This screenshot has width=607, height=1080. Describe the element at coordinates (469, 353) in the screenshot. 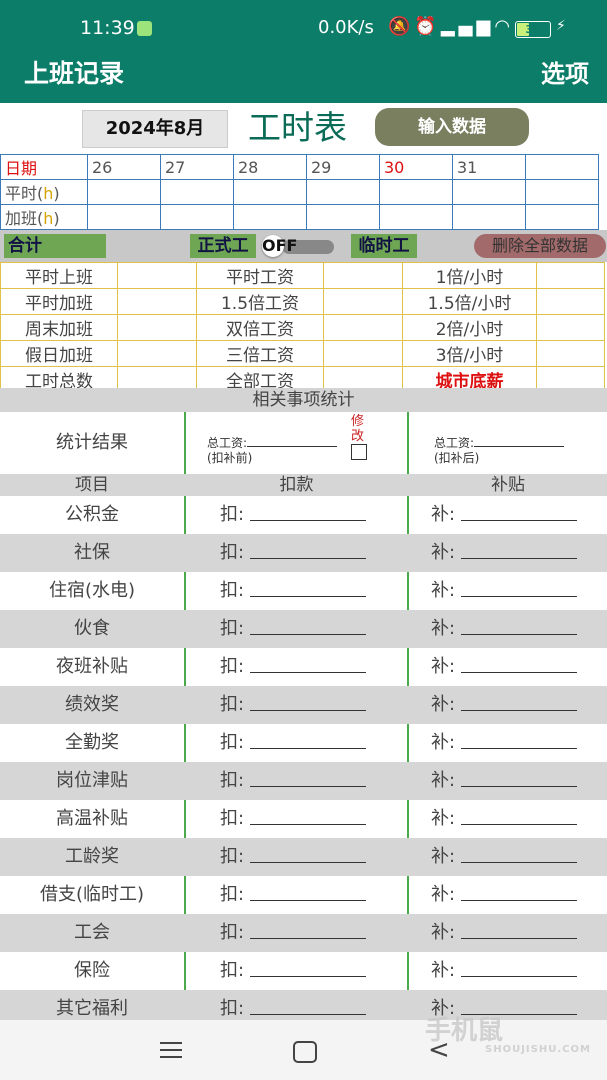

I see `rate-label: 3倍/小时` at that location.